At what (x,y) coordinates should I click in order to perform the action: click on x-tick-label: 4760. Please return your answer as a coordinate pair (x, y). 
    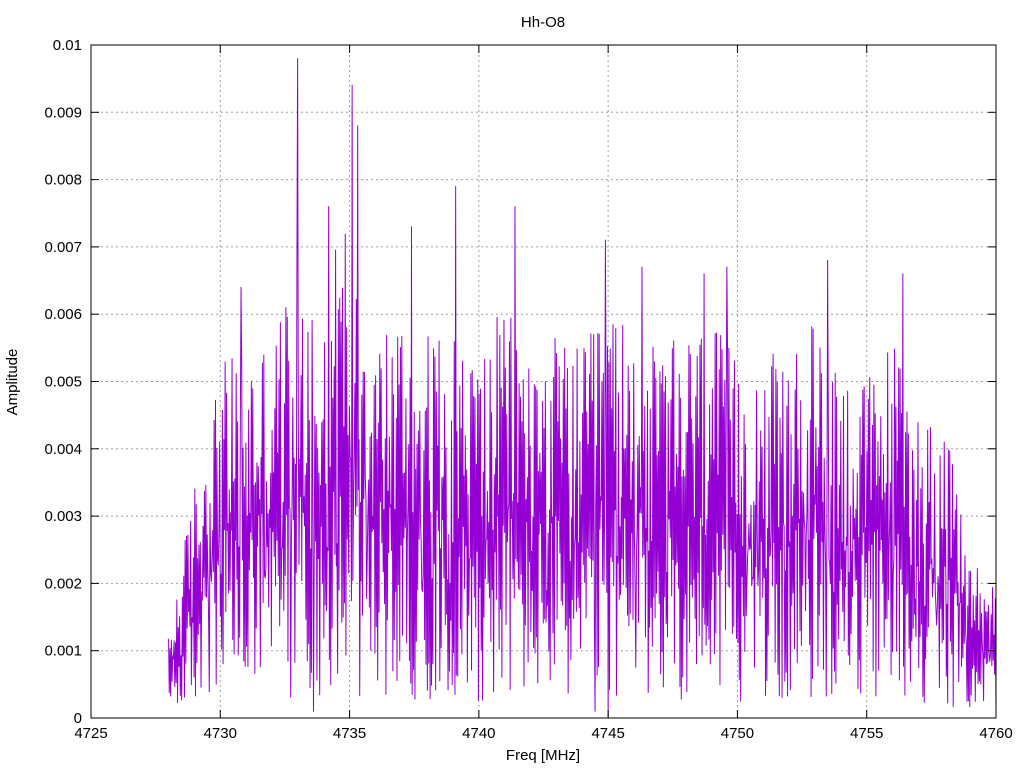
    Looking at the image, I should click on (995, 733).